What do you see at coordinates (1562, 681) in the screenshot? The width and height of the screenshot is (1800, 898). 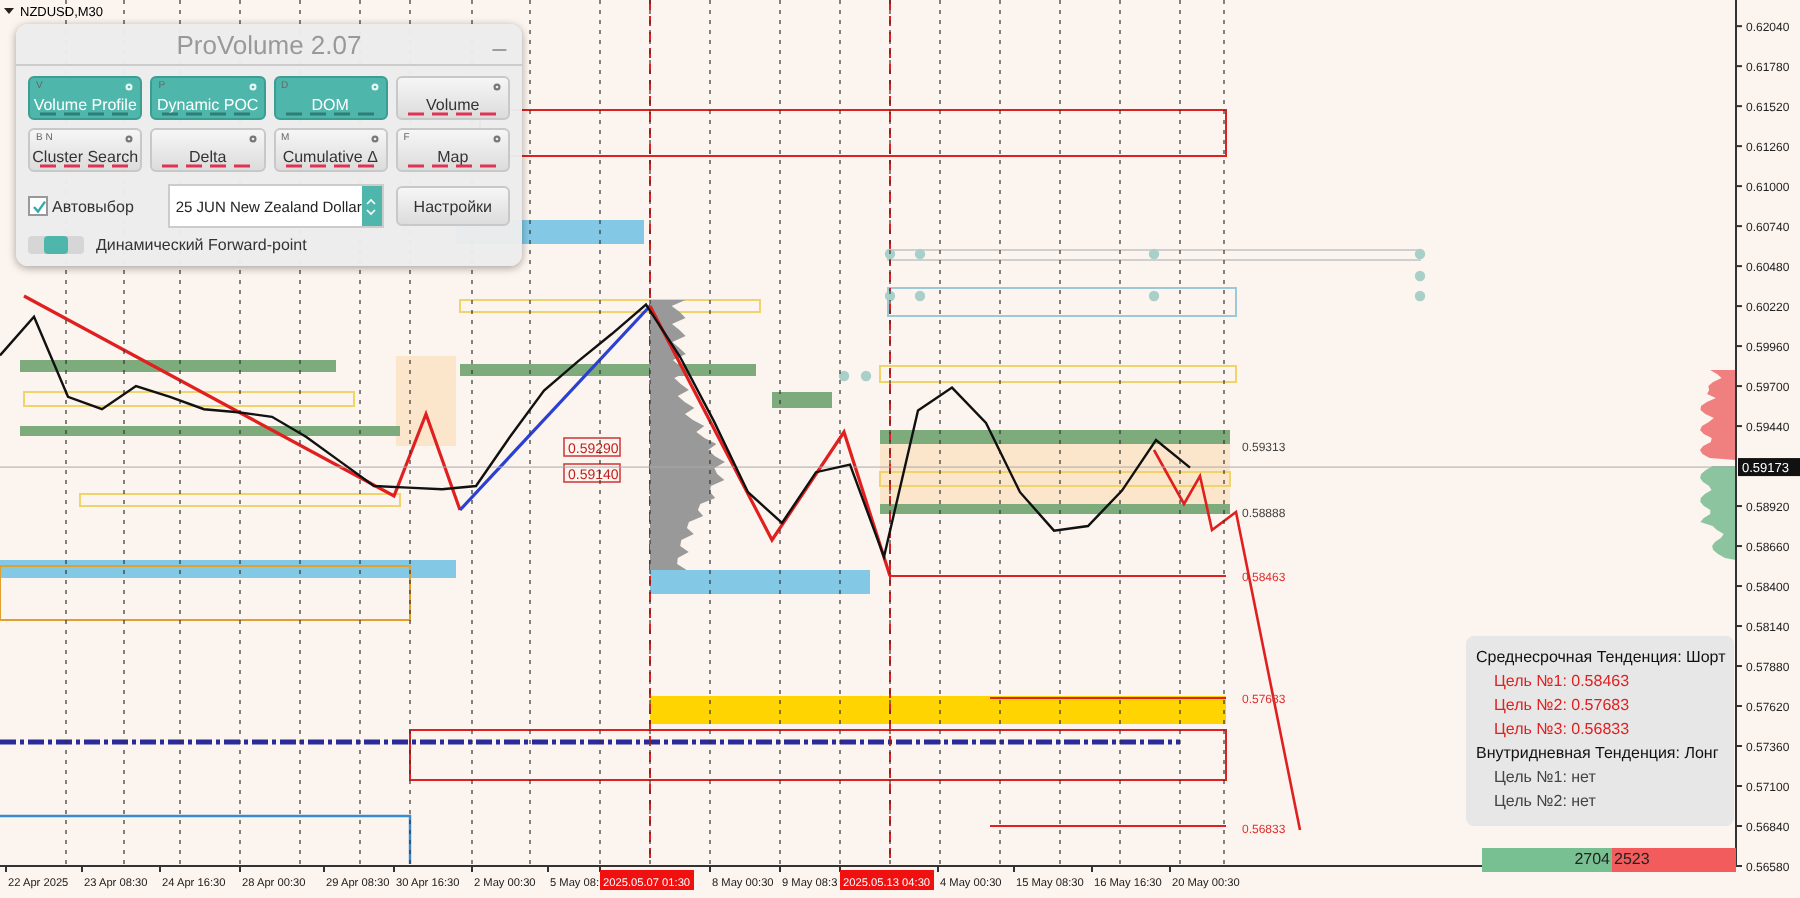 I see `target-line: Цель №1: 0.58463` at bounding box center [1562, 681].